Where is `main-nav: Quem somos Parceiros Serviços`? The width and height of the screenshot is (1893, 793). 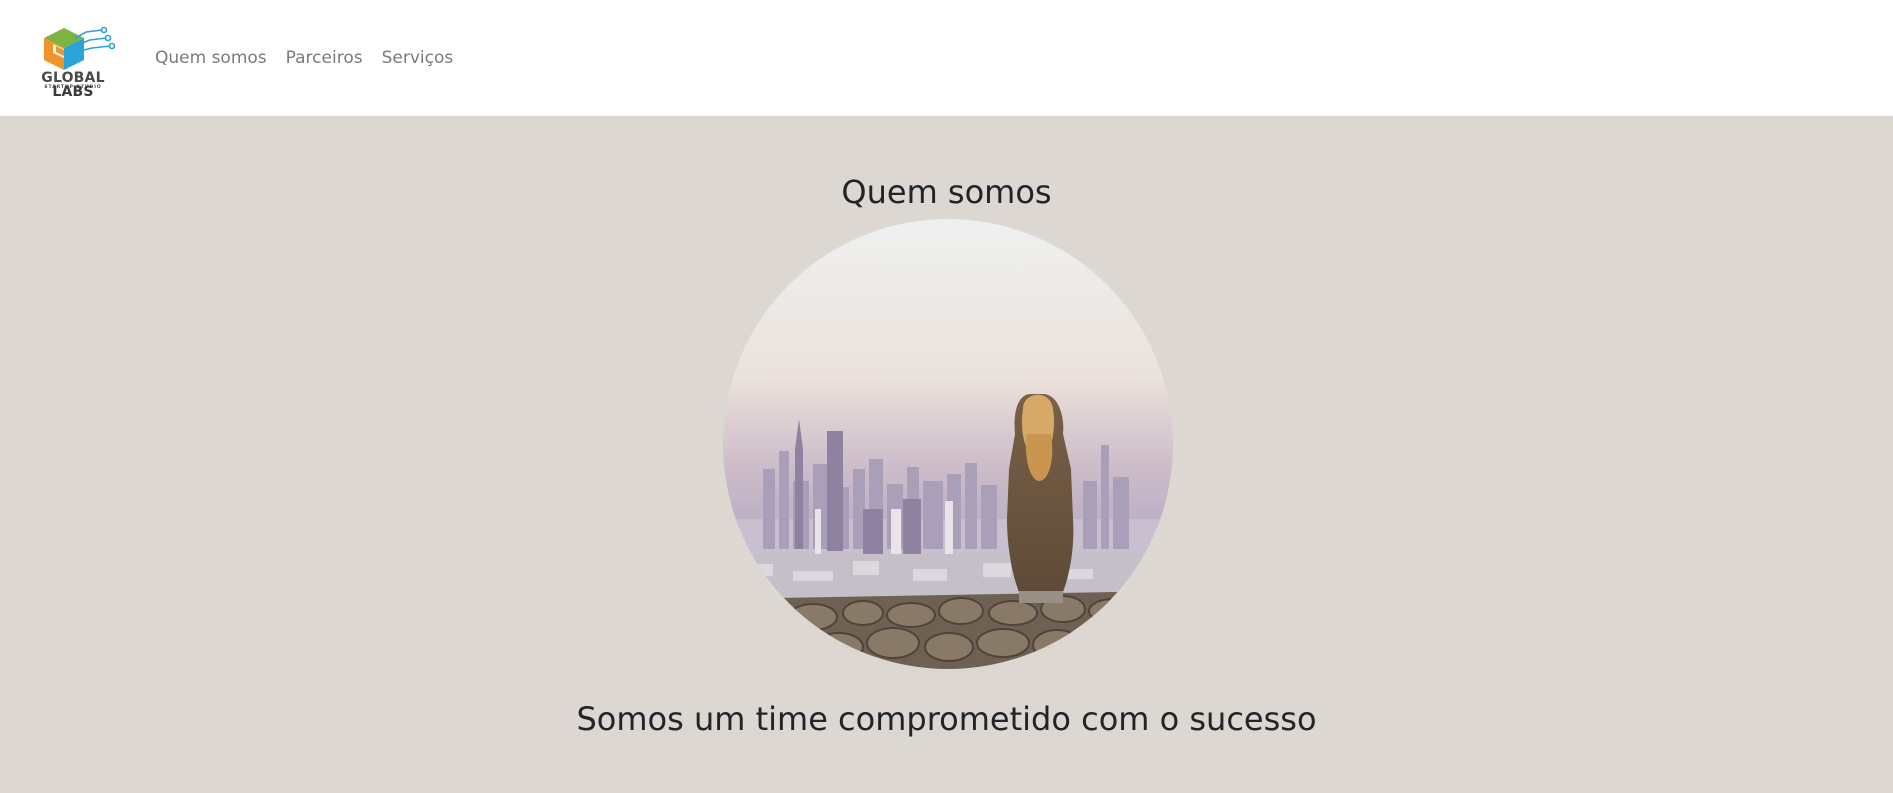
main-nav: Quem somos Parceiros Serviços is located at coordinates (313, 58).